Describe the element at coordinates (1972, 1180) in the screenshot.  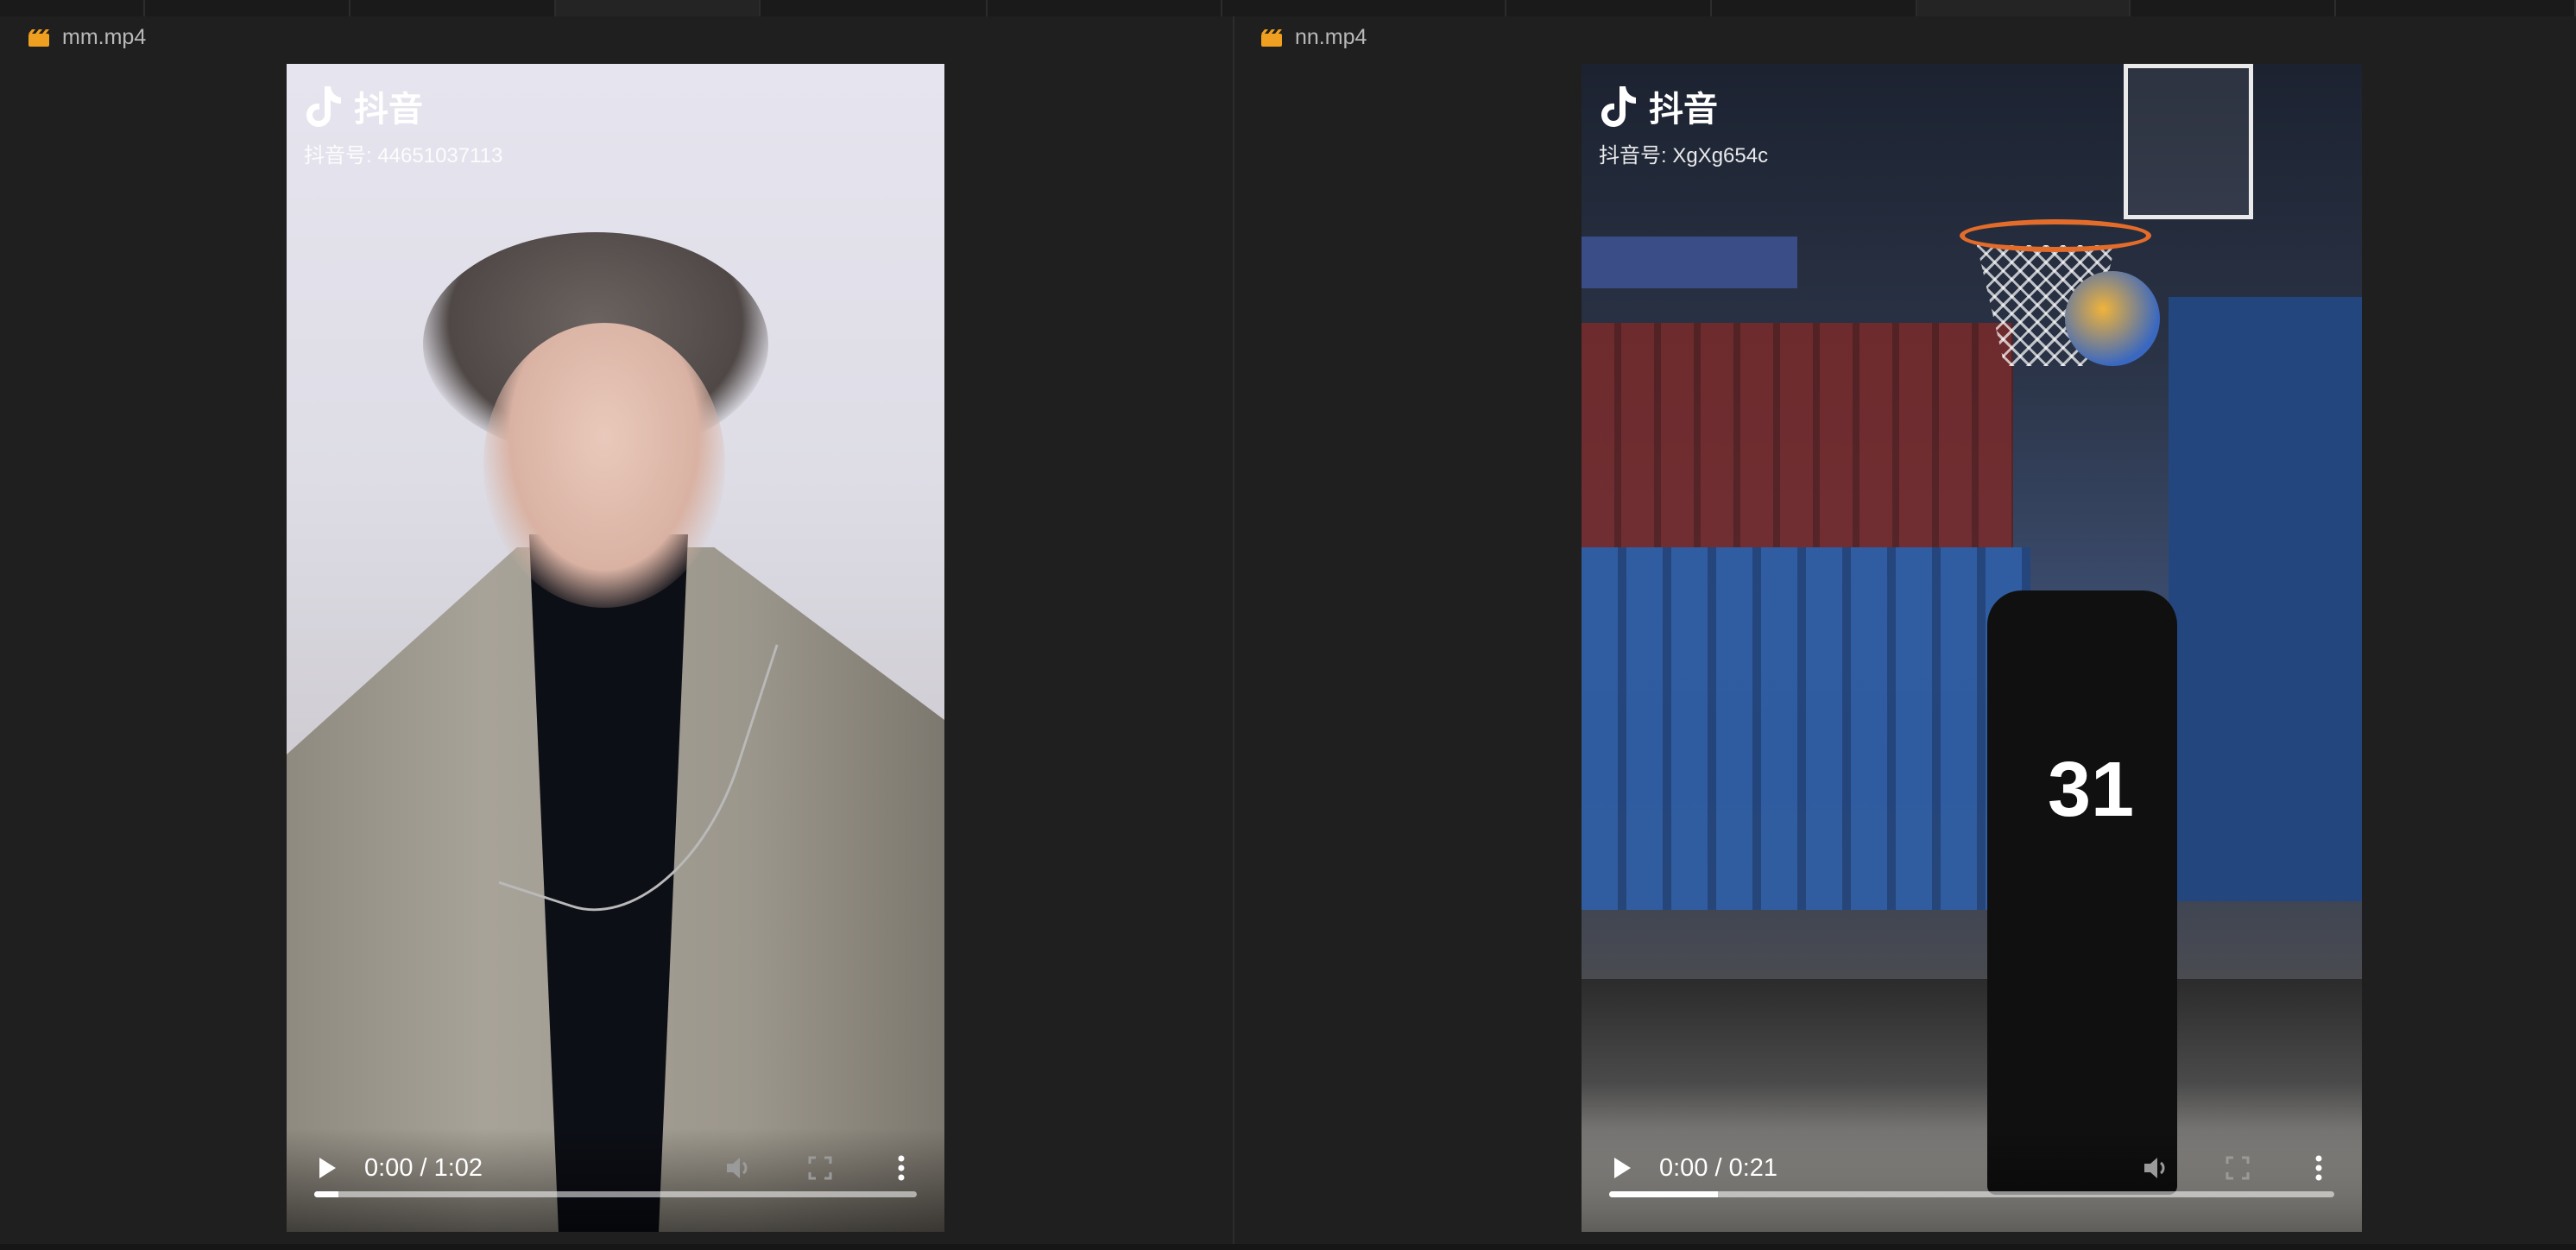
I see `video-controls: 0:00 / 0:21` at that location.